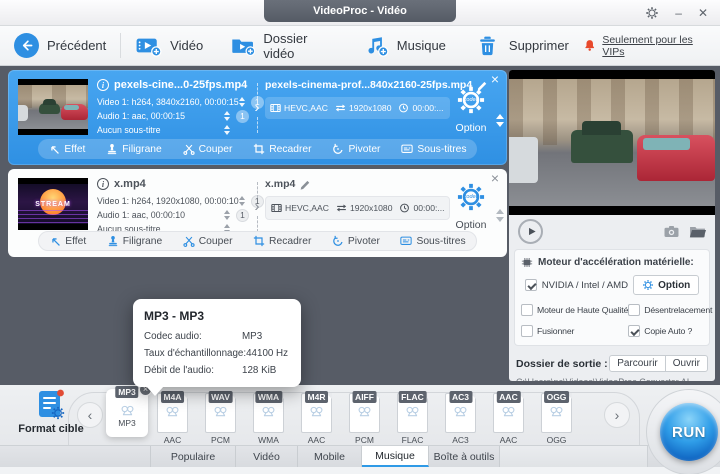  Describe the element at coordinates (508, 412) in the screenshot. I see `format-doc-icon: AAC` at that location.